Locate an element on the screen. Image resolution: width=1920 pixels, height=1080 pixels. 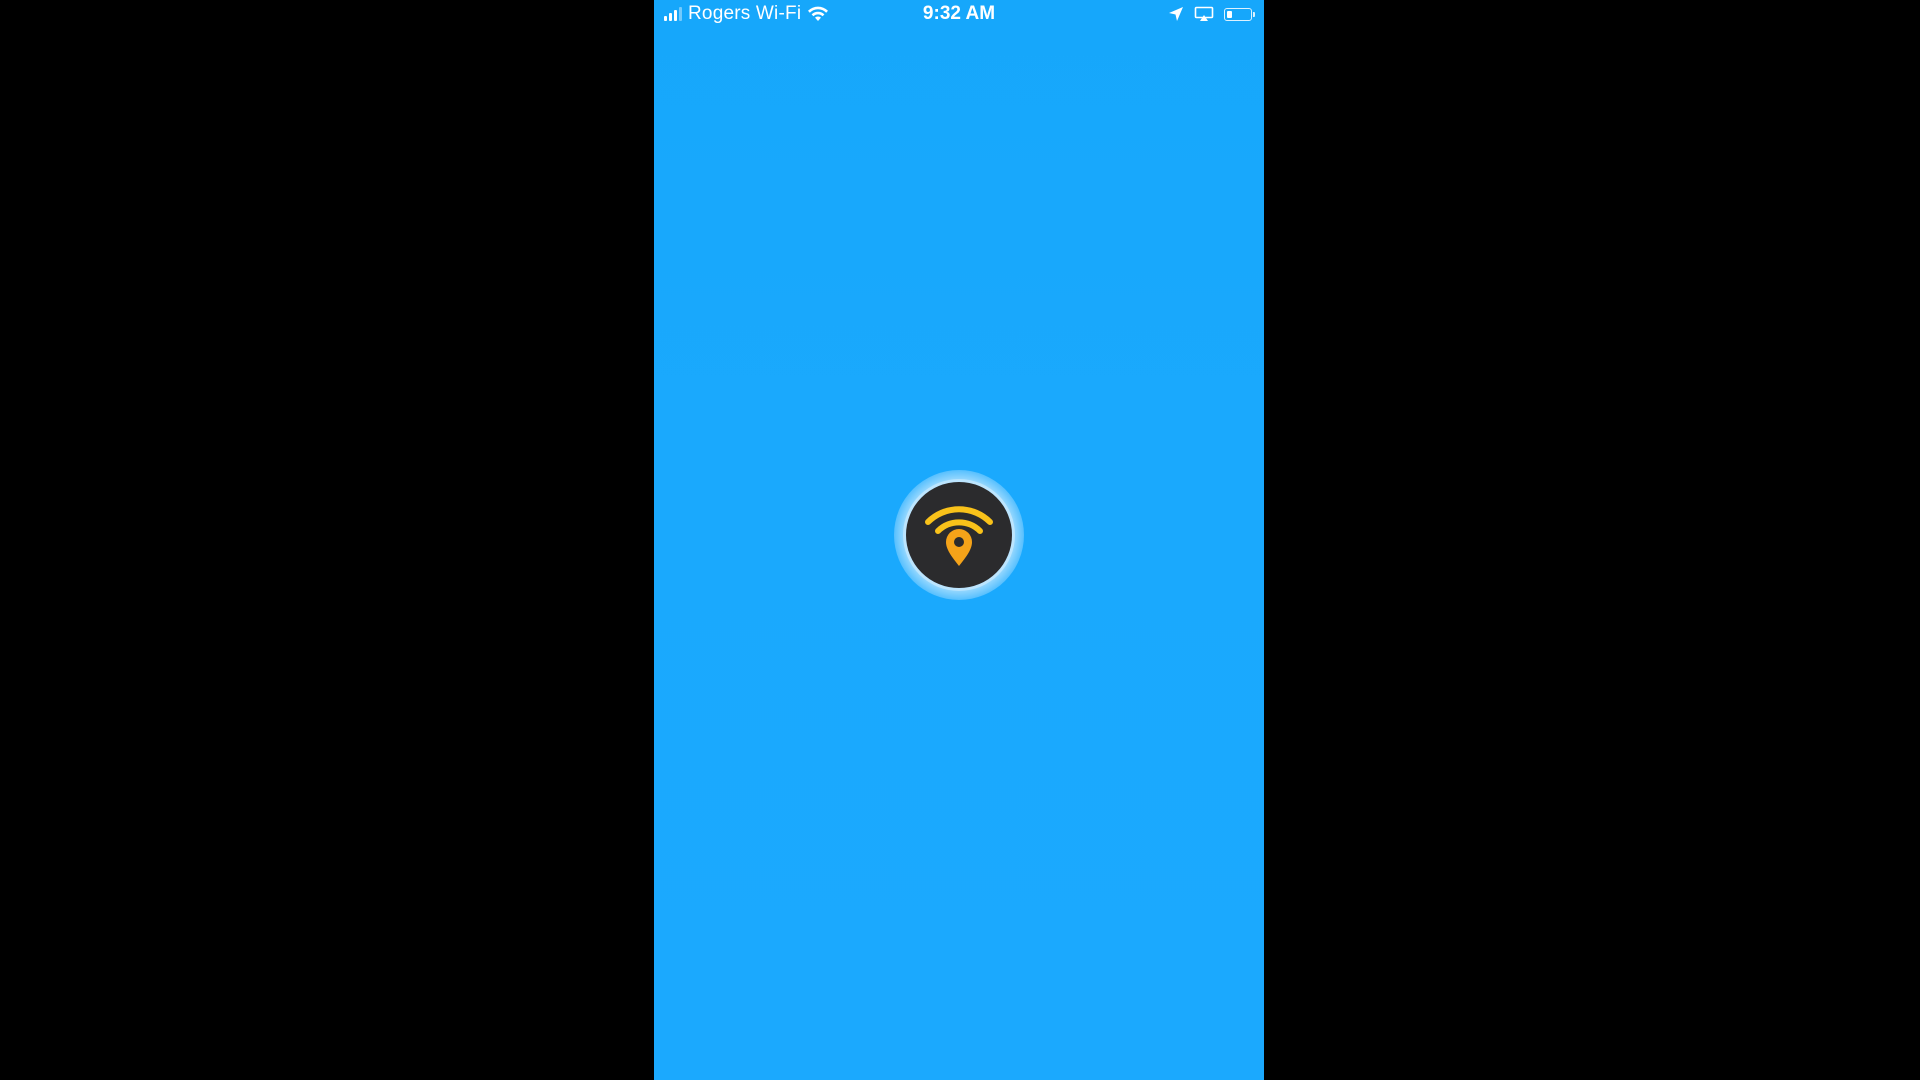
app-logo-glow is located at coordinates (959, 535).